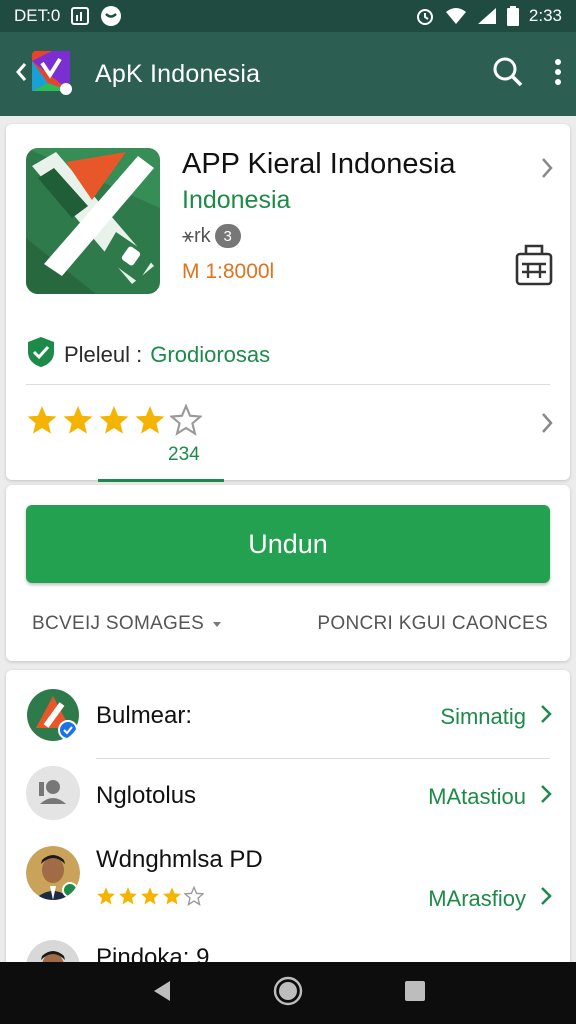 The height and width of the screenshot is (1024, 576). I want to click on right-section-link: PONCRI KGUI CAONCES, so click(432, 624).